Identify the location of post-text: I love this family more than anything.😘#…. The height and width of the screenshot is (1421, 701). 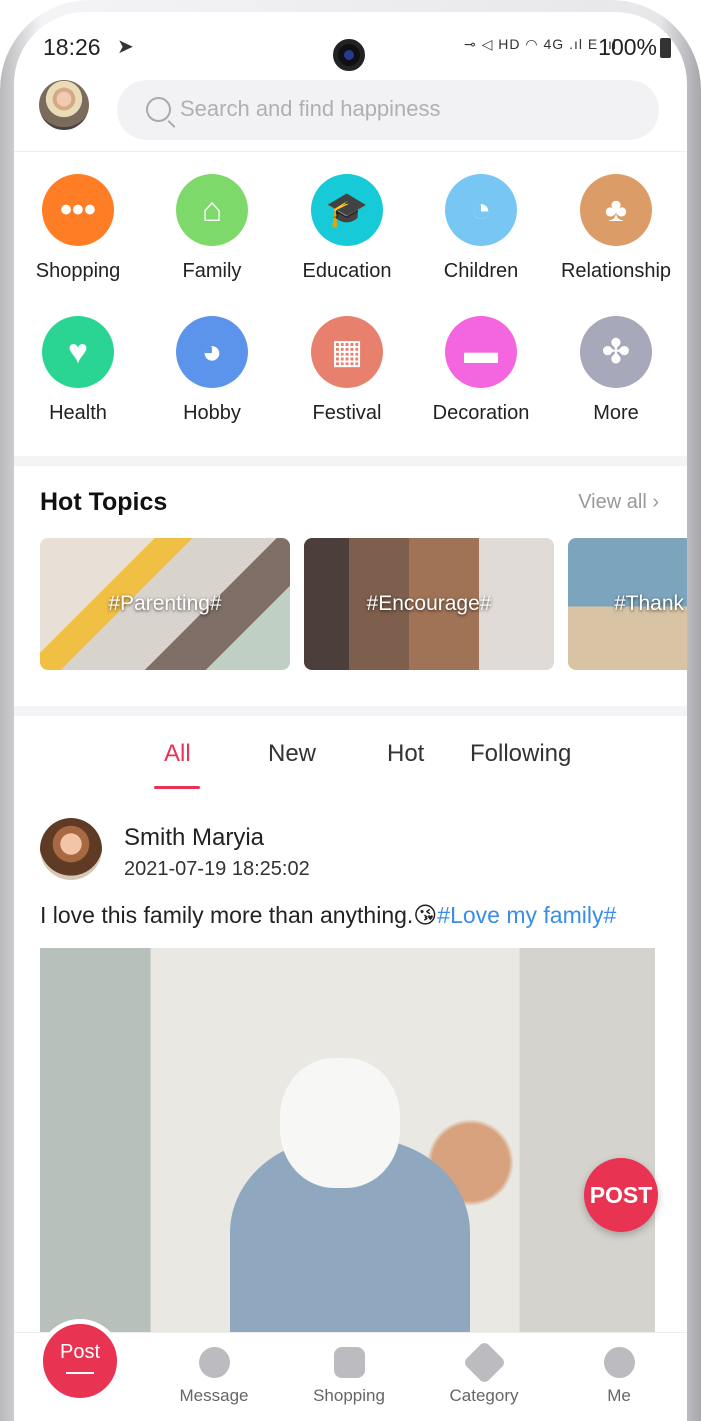
(328, 915).